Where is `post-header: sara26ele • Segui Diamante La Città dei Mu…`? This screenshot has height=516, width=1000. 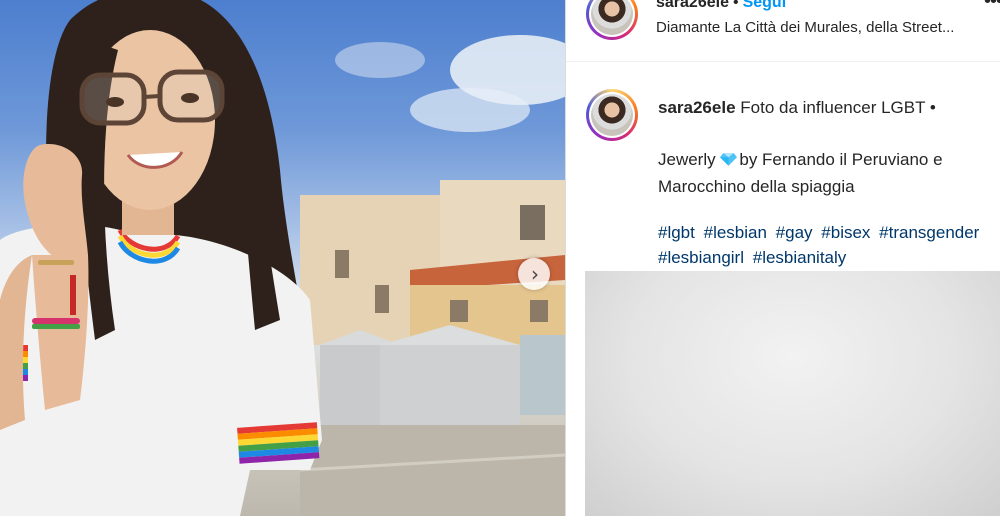 post-header: sara26ele • Segui Diamante La Città dei Mu… is located at coordinates (783, 31).